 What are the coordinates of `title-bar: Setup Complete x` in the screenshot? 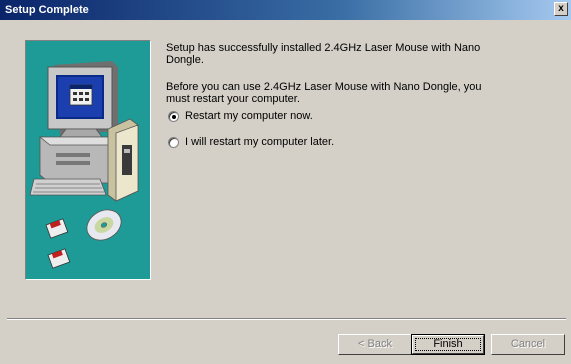 It's located at (285, 10).